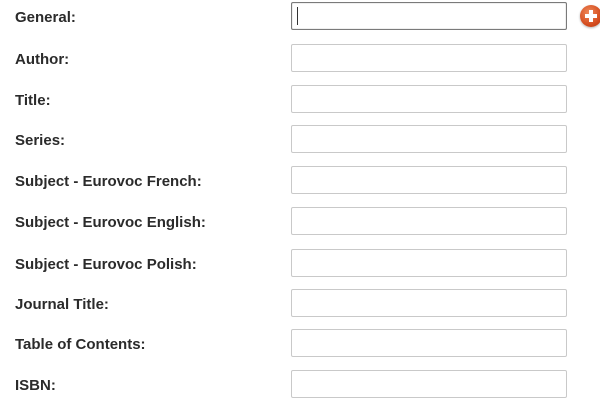 The image size is (600, 400). What do you see at coordinates (429, 343) in the screenshot?
I see `table-of-contents-input` at bounding box center [429, 343].